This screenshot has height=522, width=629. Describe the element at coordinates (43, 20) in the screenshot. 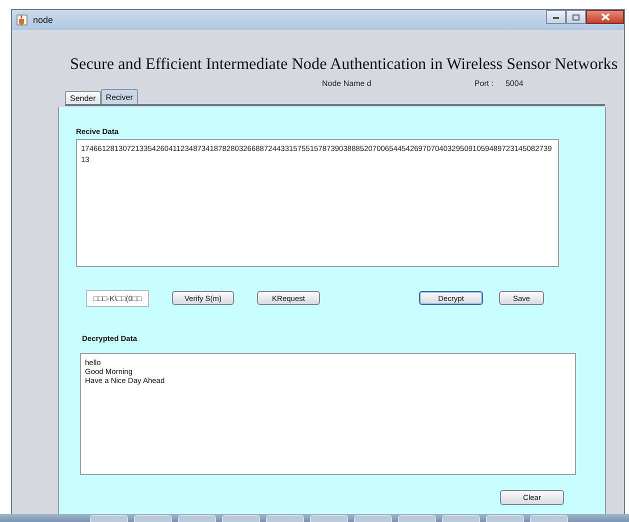

I see `window-title: node` at that location.